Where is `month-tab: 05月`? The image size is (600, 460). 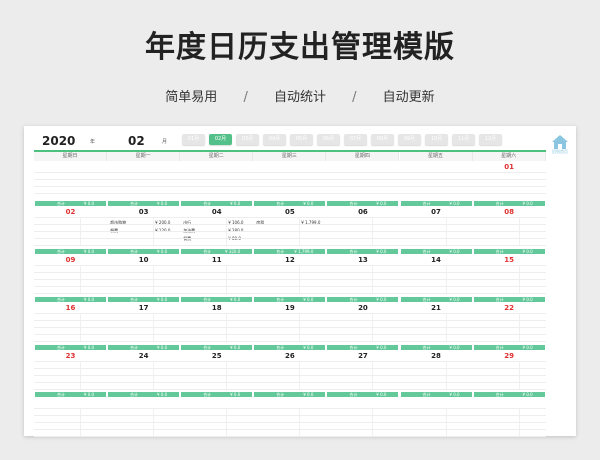
month-tab: 05月 is located at coordinates (301, 139).